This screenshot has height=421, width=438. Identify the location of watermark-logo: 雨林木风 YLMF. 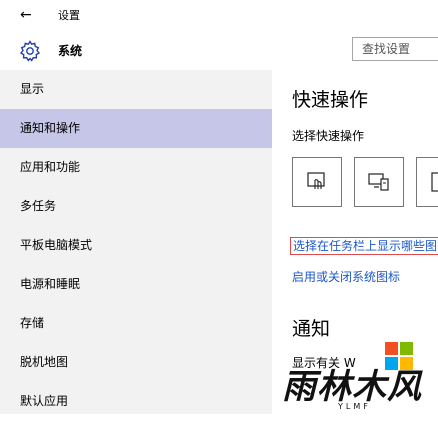
(359, 376).